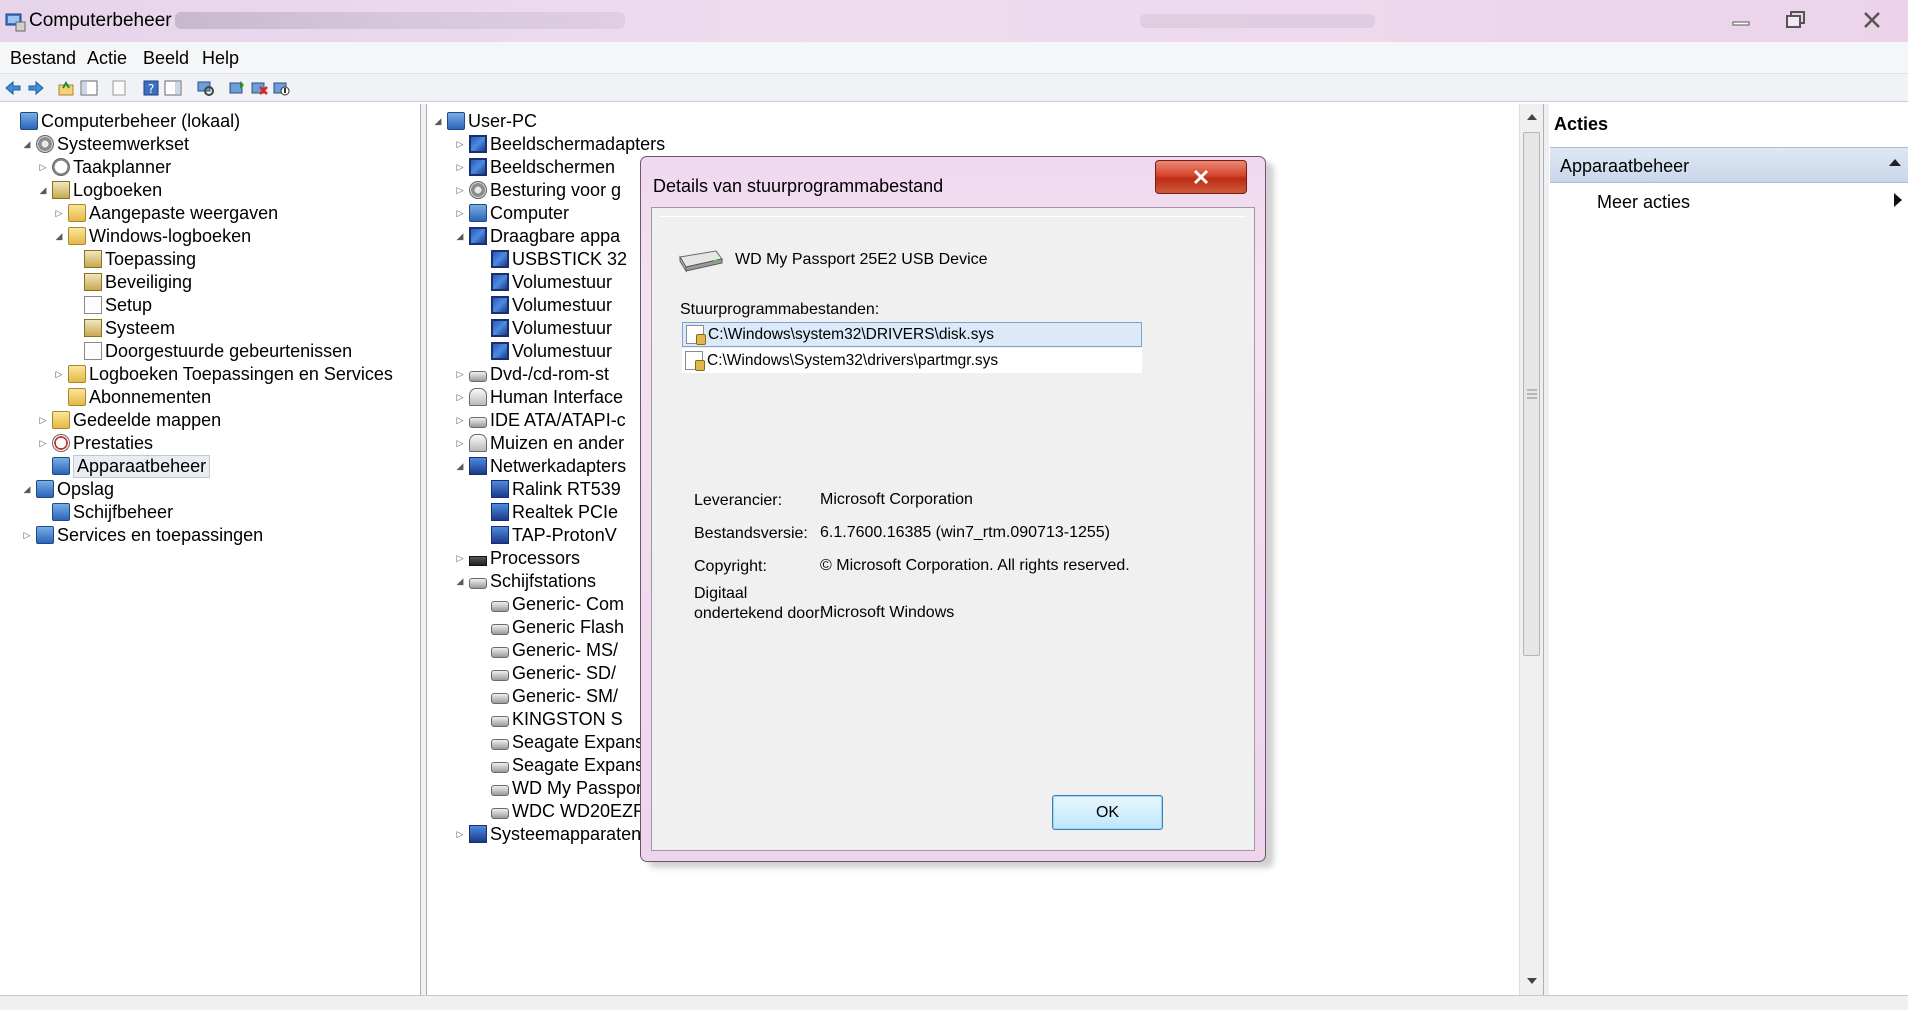 This screenshot has width=1908, height=1010. What do you see at coordinates (45, 535) in the screenshot?
I see `services-icon` at bounding box center [45, 535].